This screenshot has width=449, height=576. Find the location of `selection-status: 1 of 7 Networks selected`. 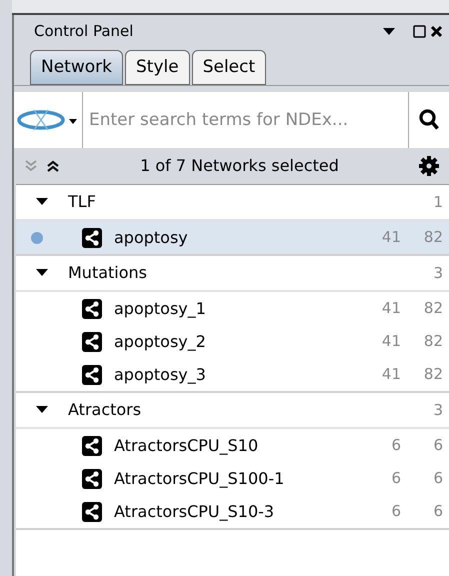

selection-status: 1 of 7 Networks selected is located at coordinates (239, 166).